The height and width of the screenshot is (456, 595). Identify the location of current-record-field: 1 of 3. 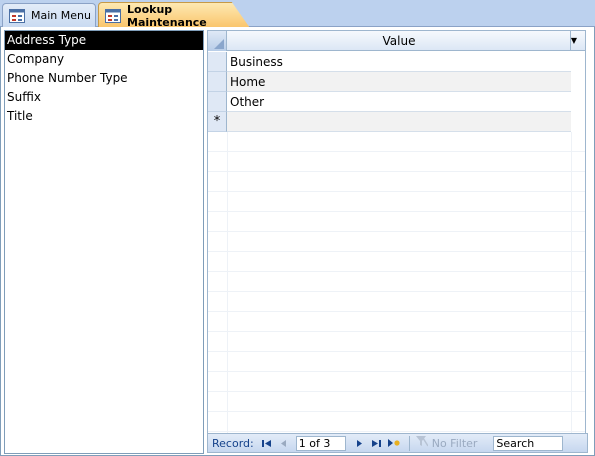
(320, 443).